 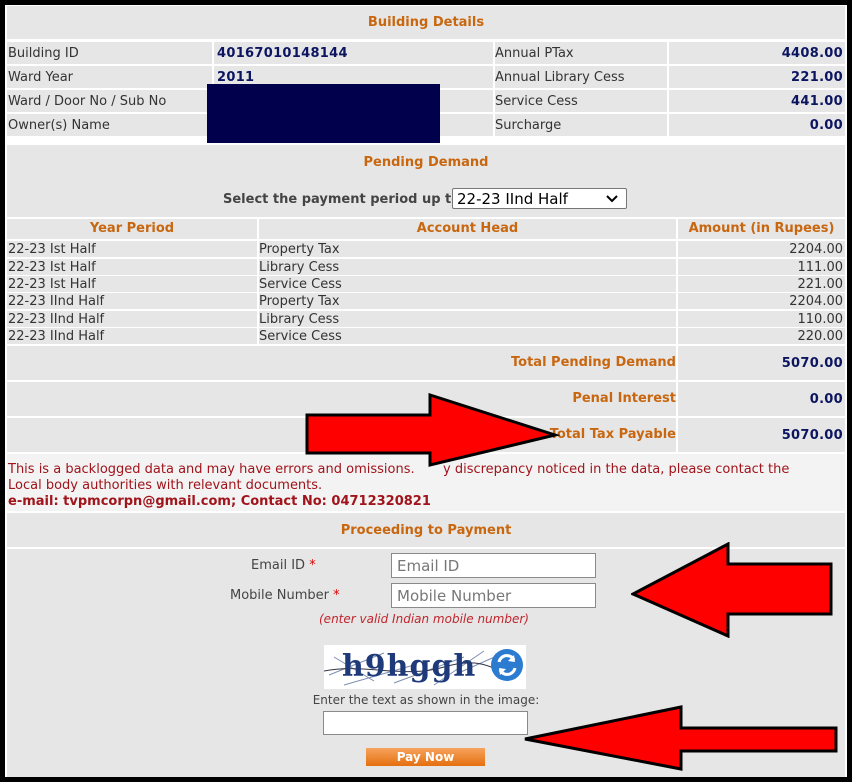 I want to click on mobile-input, so click(x=493, y=595).